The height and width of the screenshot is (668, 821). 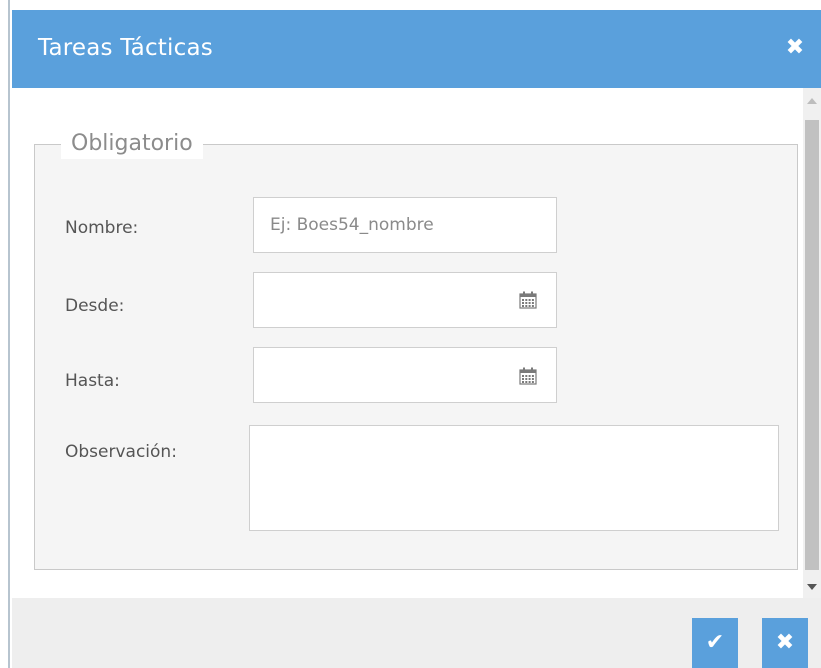 I want to click on background-window-edge, so click(x=6, y=334).